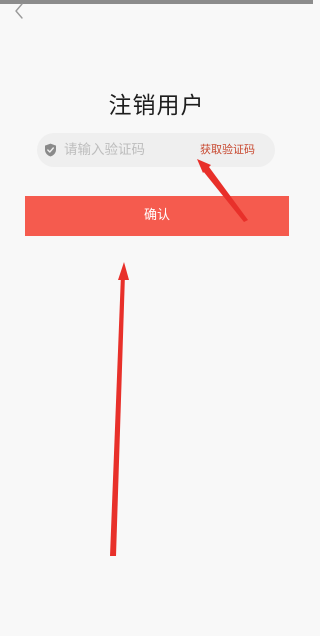  What do you see at coordinates (156, 106) in the screenshot?
I see `page-title: 注销用户` at bounding box center [156, 106].